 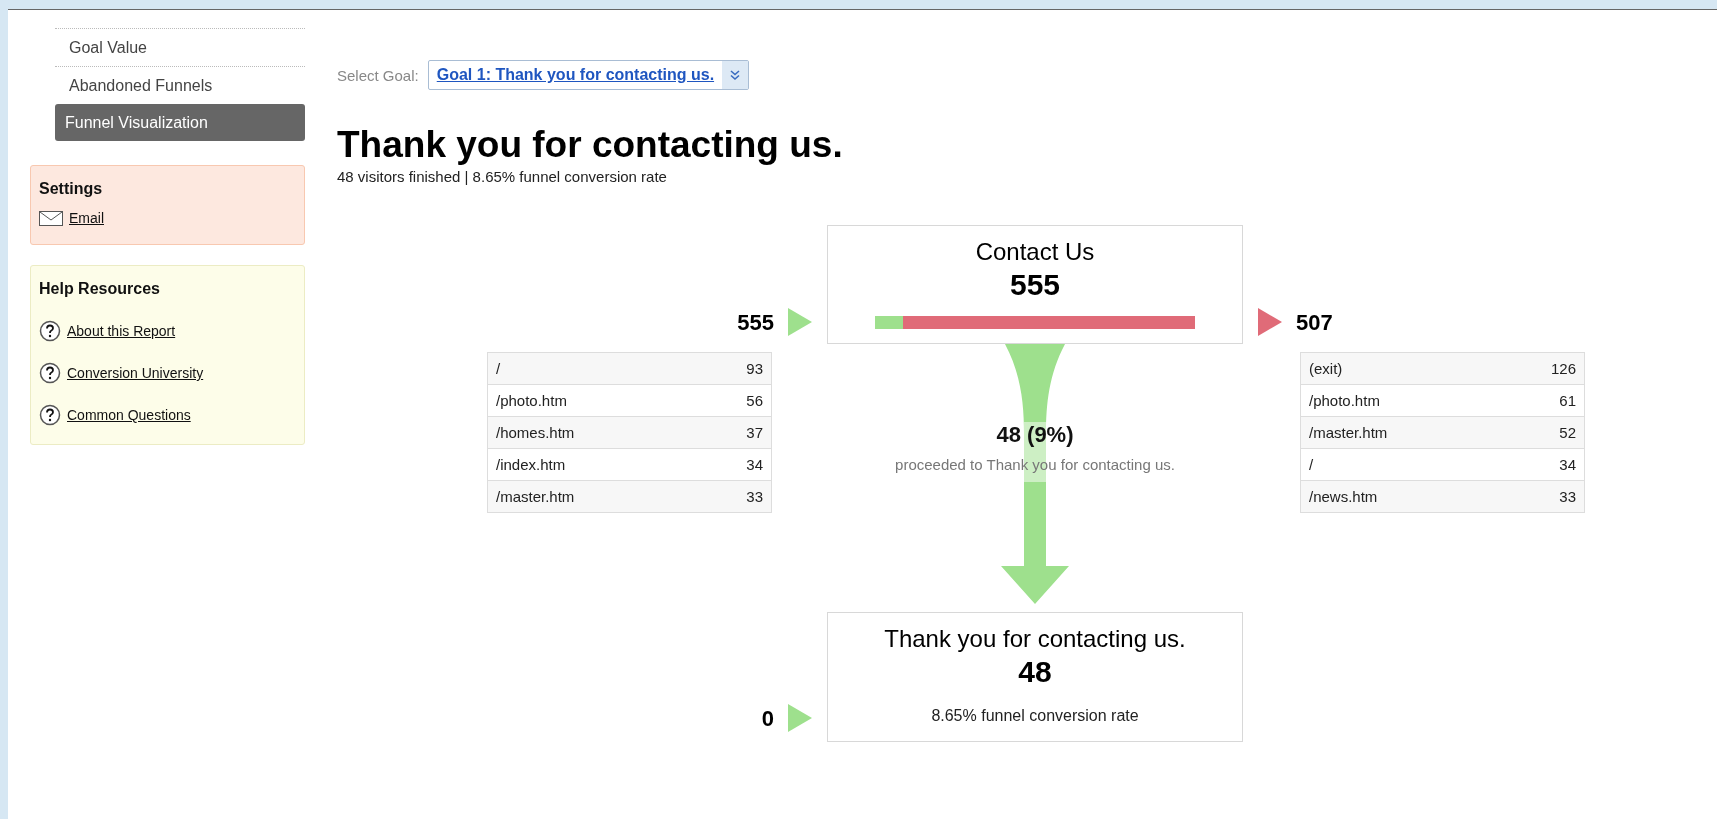 What do you see at coordinates (86, 218) in the screenshot?
I see `settings-link: Email` at bounding box center [86, 218].